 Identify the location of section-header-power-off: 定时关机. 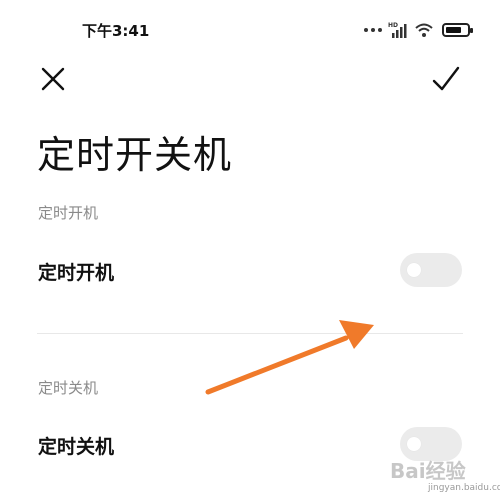
(68, 388).